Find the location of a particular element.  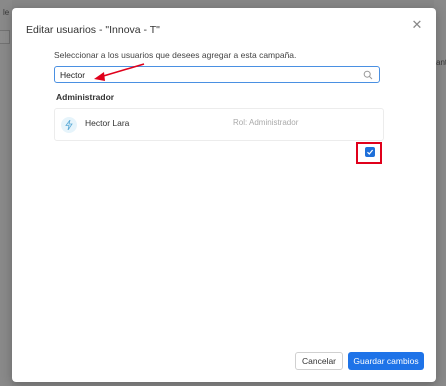

checkmark-icon is located at coordinates (370, 152).